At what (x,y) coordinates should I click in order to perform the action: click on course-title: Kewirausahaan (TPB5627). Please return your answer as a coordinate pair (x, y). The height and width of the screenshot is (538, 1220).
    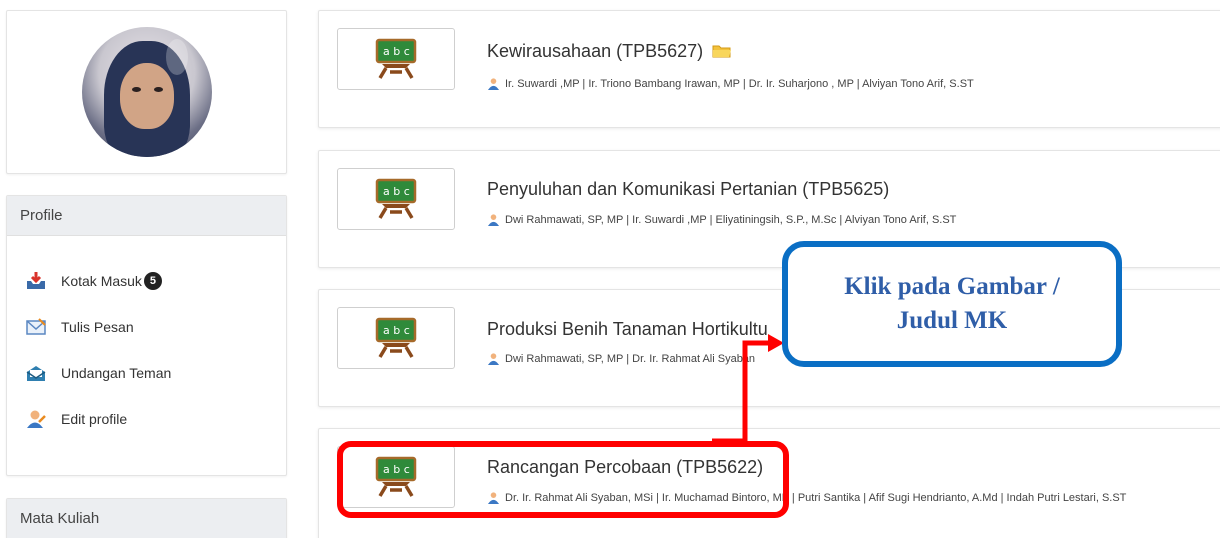
    Looking at the image, I should click on (595, 51).